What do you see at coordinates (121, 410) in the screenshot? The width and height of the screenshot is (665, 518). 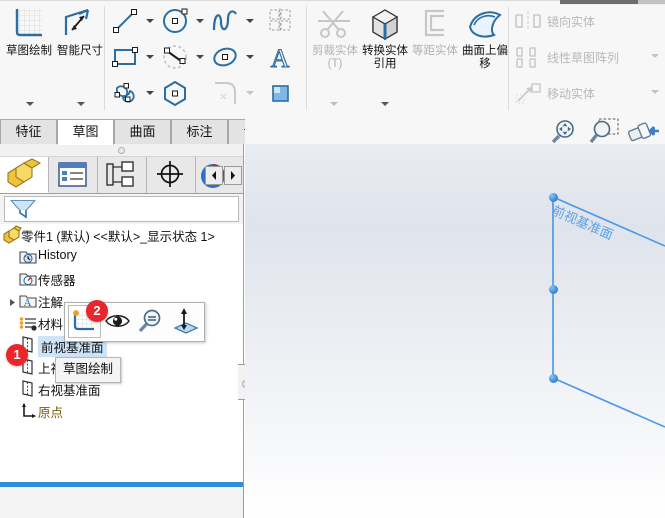 I see `tree-item-origin: 原点` at bounding box center [121, 410].